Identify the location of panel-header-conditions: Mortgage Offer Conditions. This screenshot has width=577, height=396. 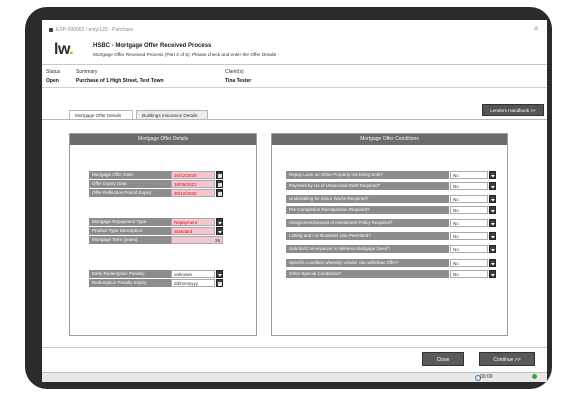
(389, 139).